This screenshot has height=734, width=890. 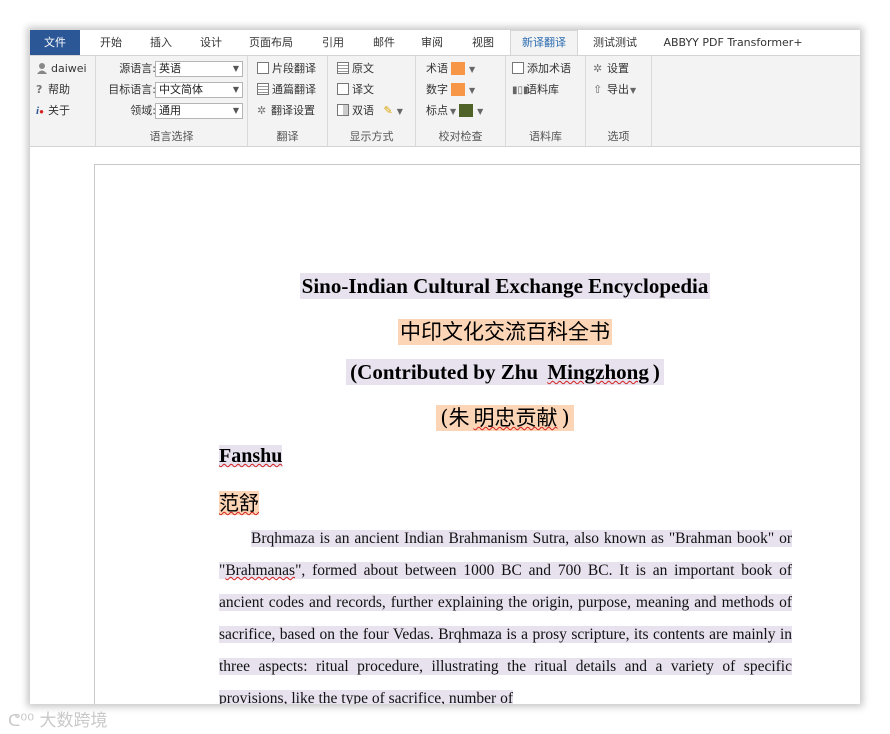 I want to click on title-chinese: 中印文化交流百科全书, so click(x=477, y=331).